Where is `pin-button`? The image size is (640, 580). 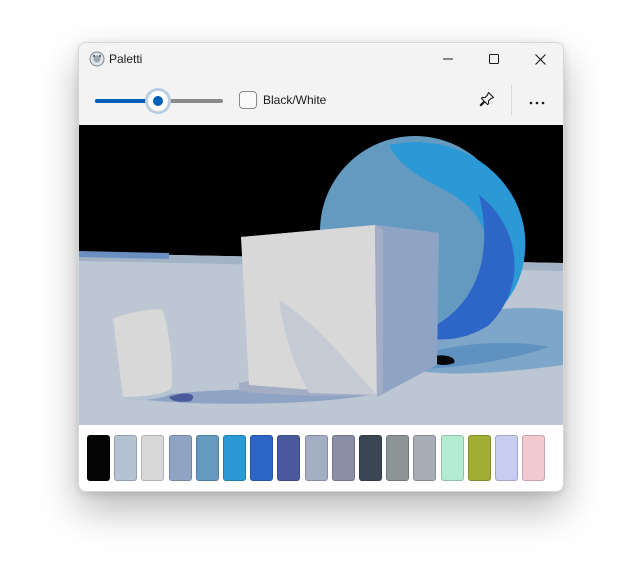 pin-button is located at coordinates (487, 101).